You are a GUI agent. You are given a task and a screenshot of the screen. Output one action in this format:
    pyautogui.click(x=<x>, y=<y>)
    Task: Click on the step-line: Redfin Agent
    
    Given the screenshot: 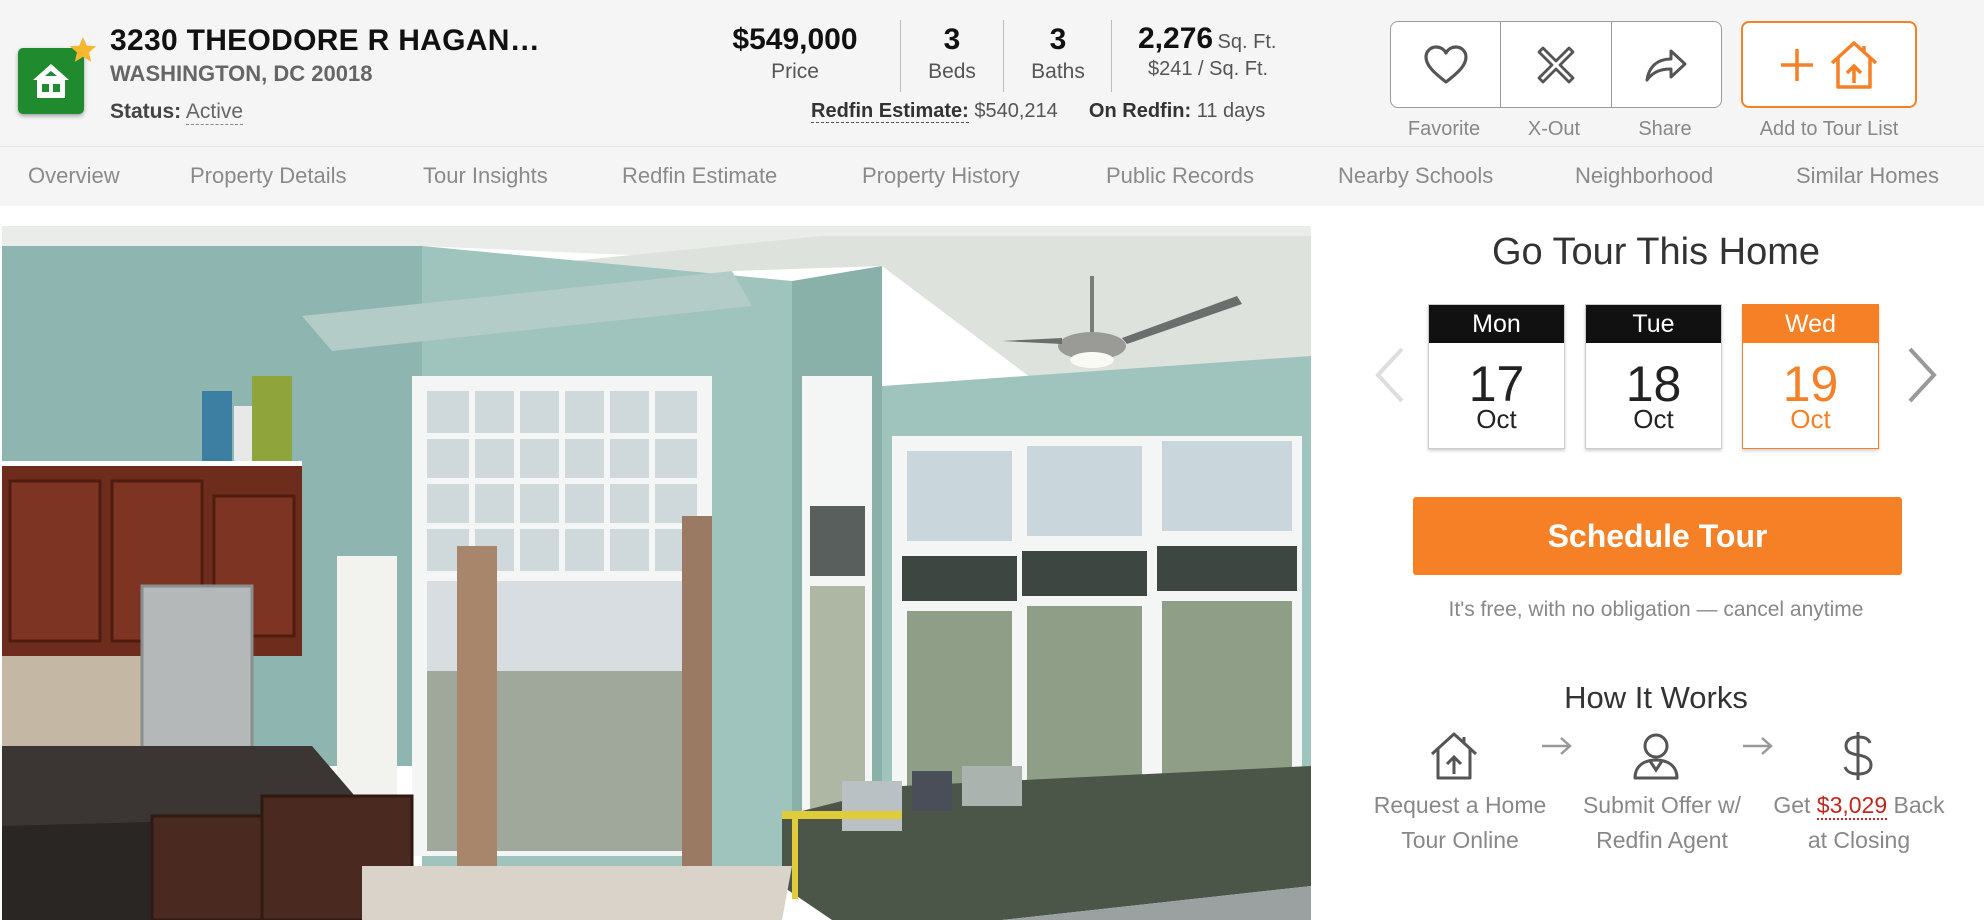 What is the action you would take?
    pyautogui.click(x=1662, y=840)
    